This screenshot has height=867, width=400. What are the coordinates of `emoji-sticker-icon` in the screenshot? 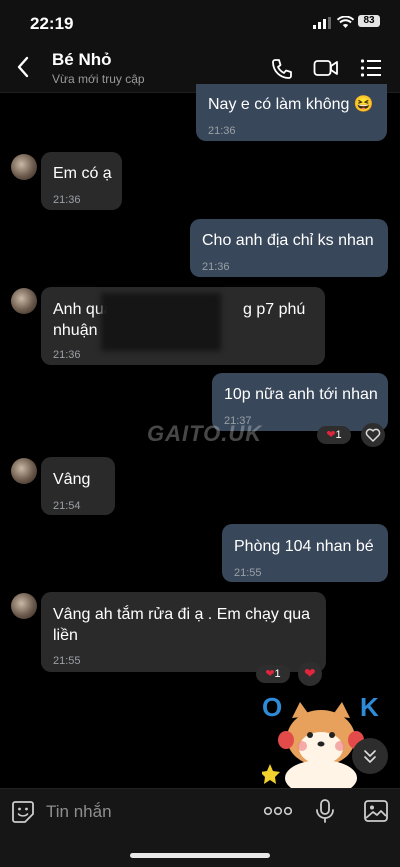 It's located at (23, 812).